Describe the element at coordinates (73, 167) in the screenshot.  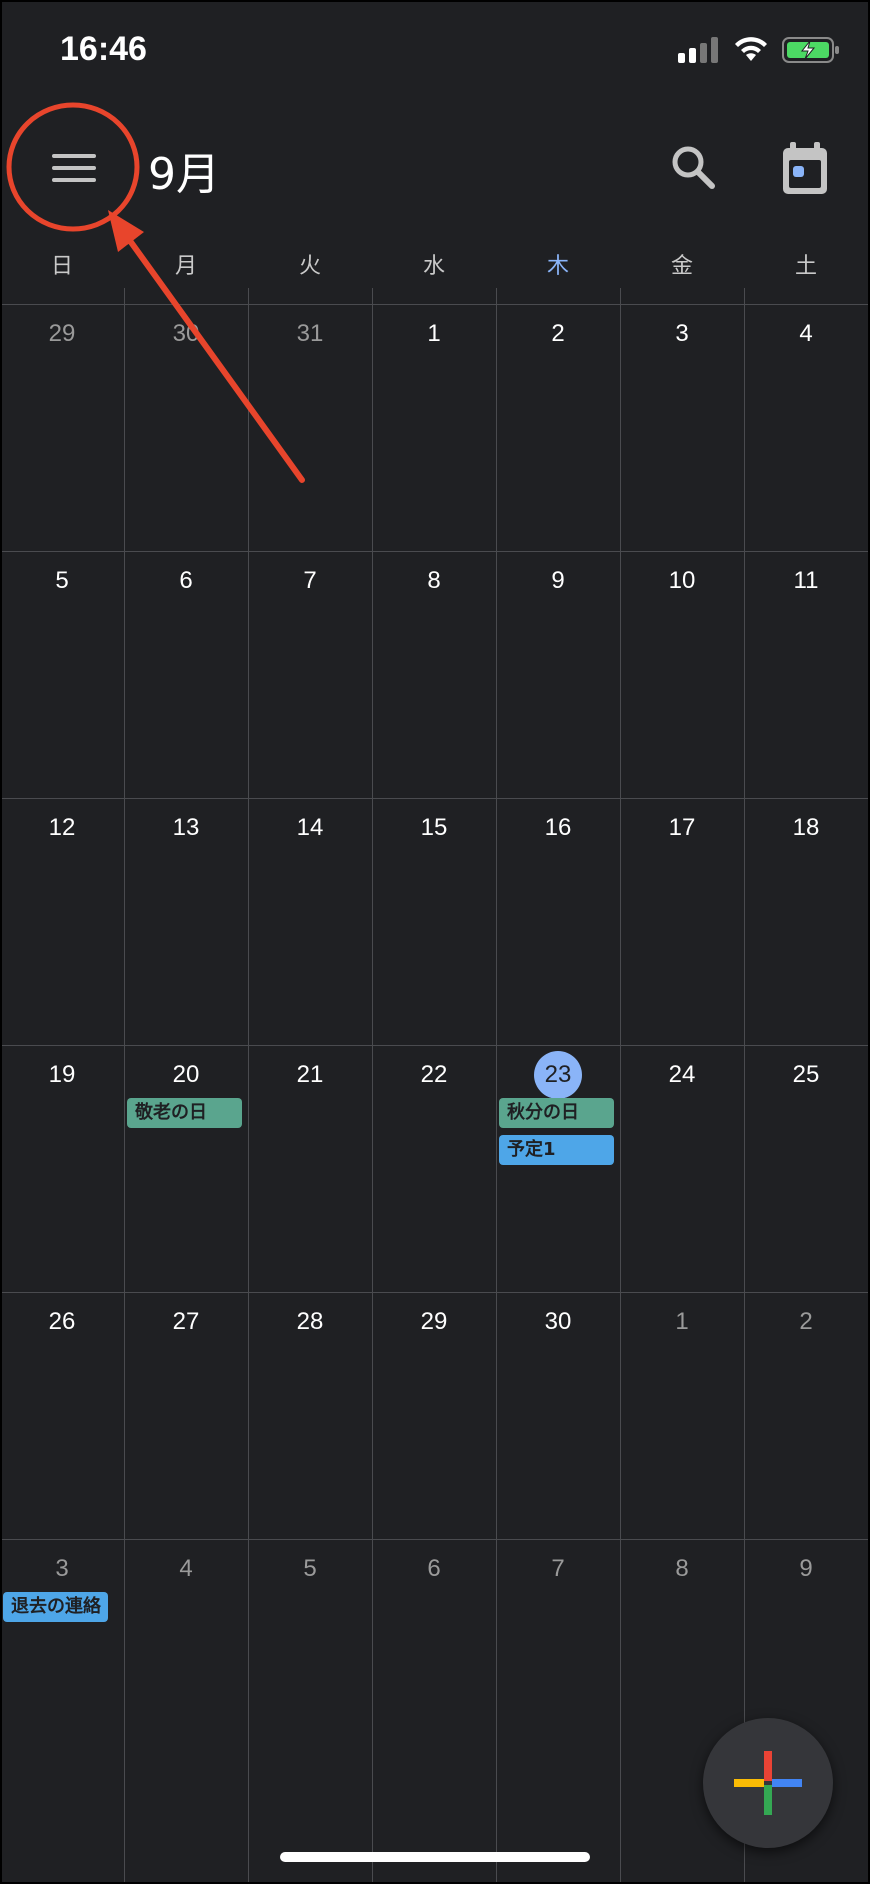
I see `annotation-circle` at that location.